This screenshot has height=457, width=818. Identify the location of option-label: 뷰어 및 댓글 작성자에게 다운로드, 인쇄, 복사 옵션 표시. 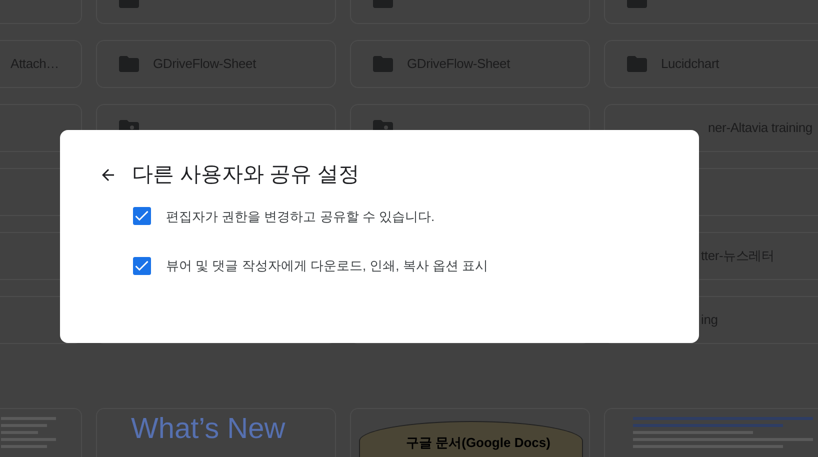
(327, 266).